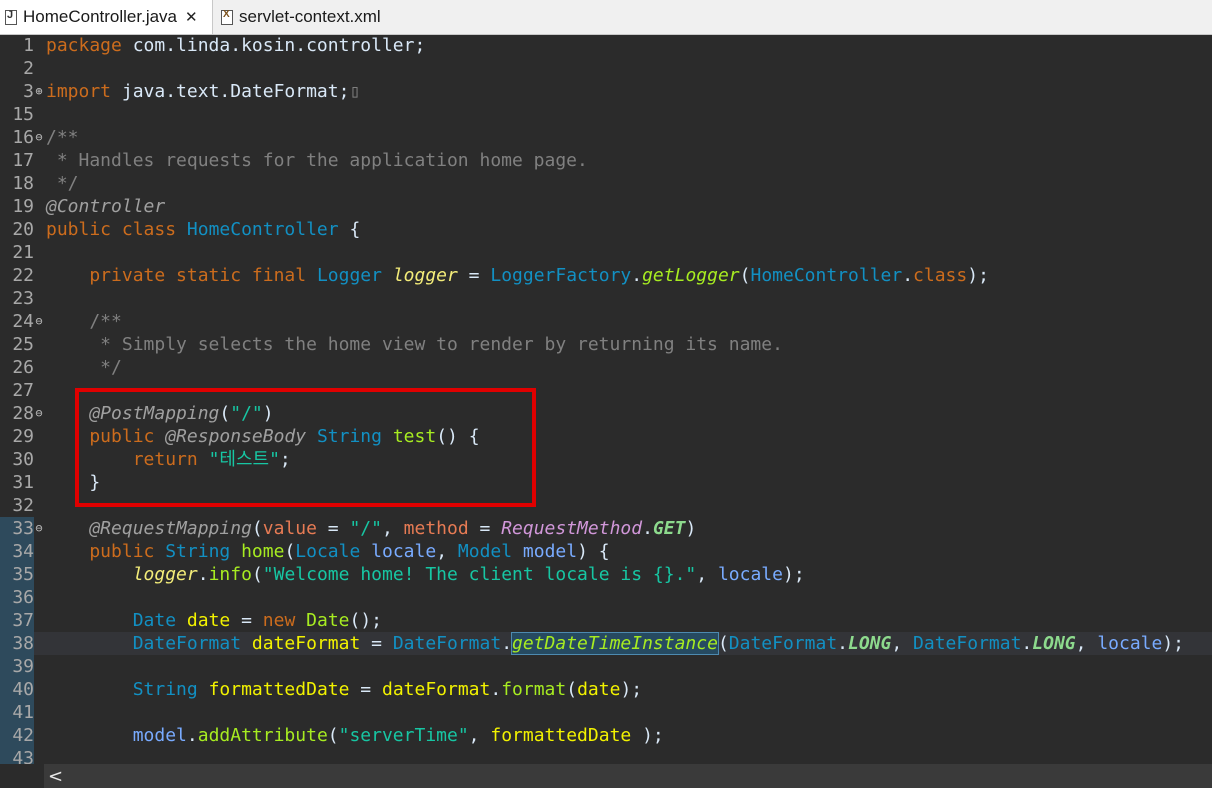  Describe the element at coordinates (606, 91) in the screenshot. I see `code-line: 3 ⊕ import java.text.DateFormat;▯` at that location.